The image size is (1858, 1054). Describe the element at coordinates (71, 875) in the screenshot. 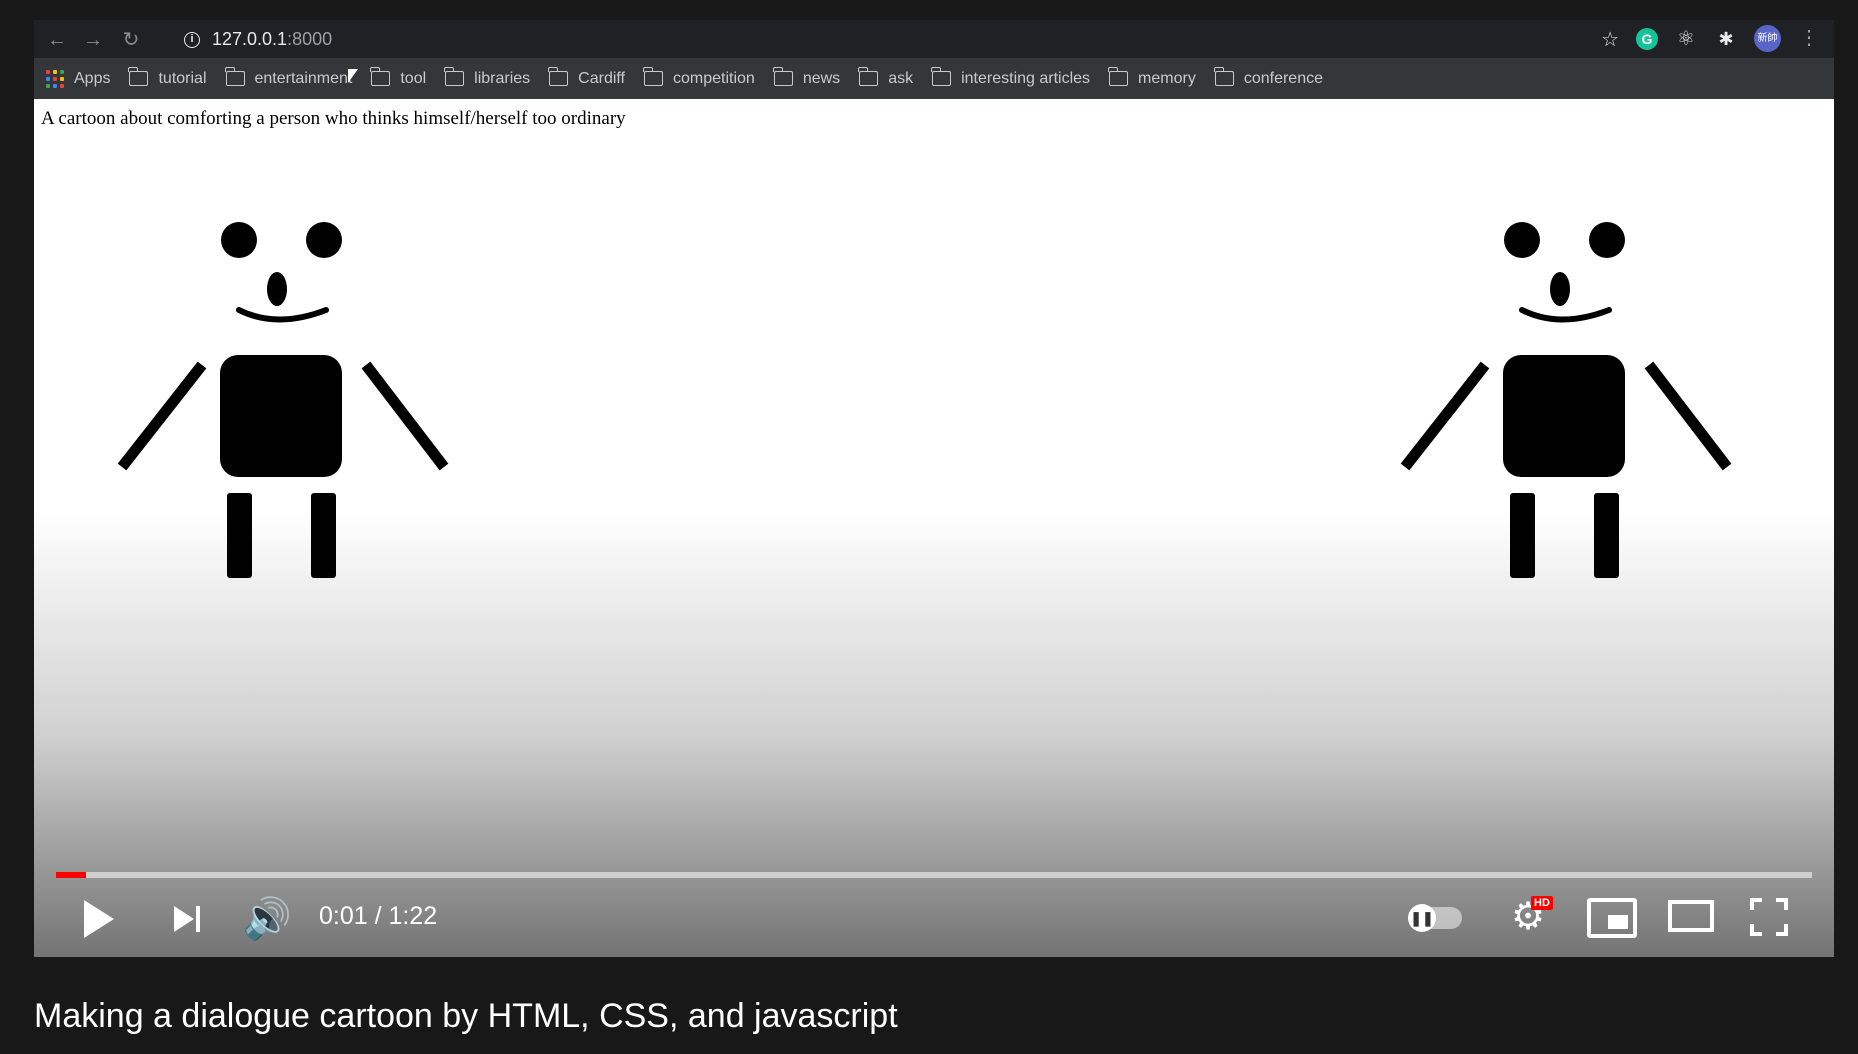

I see `progress-fill` at that location.